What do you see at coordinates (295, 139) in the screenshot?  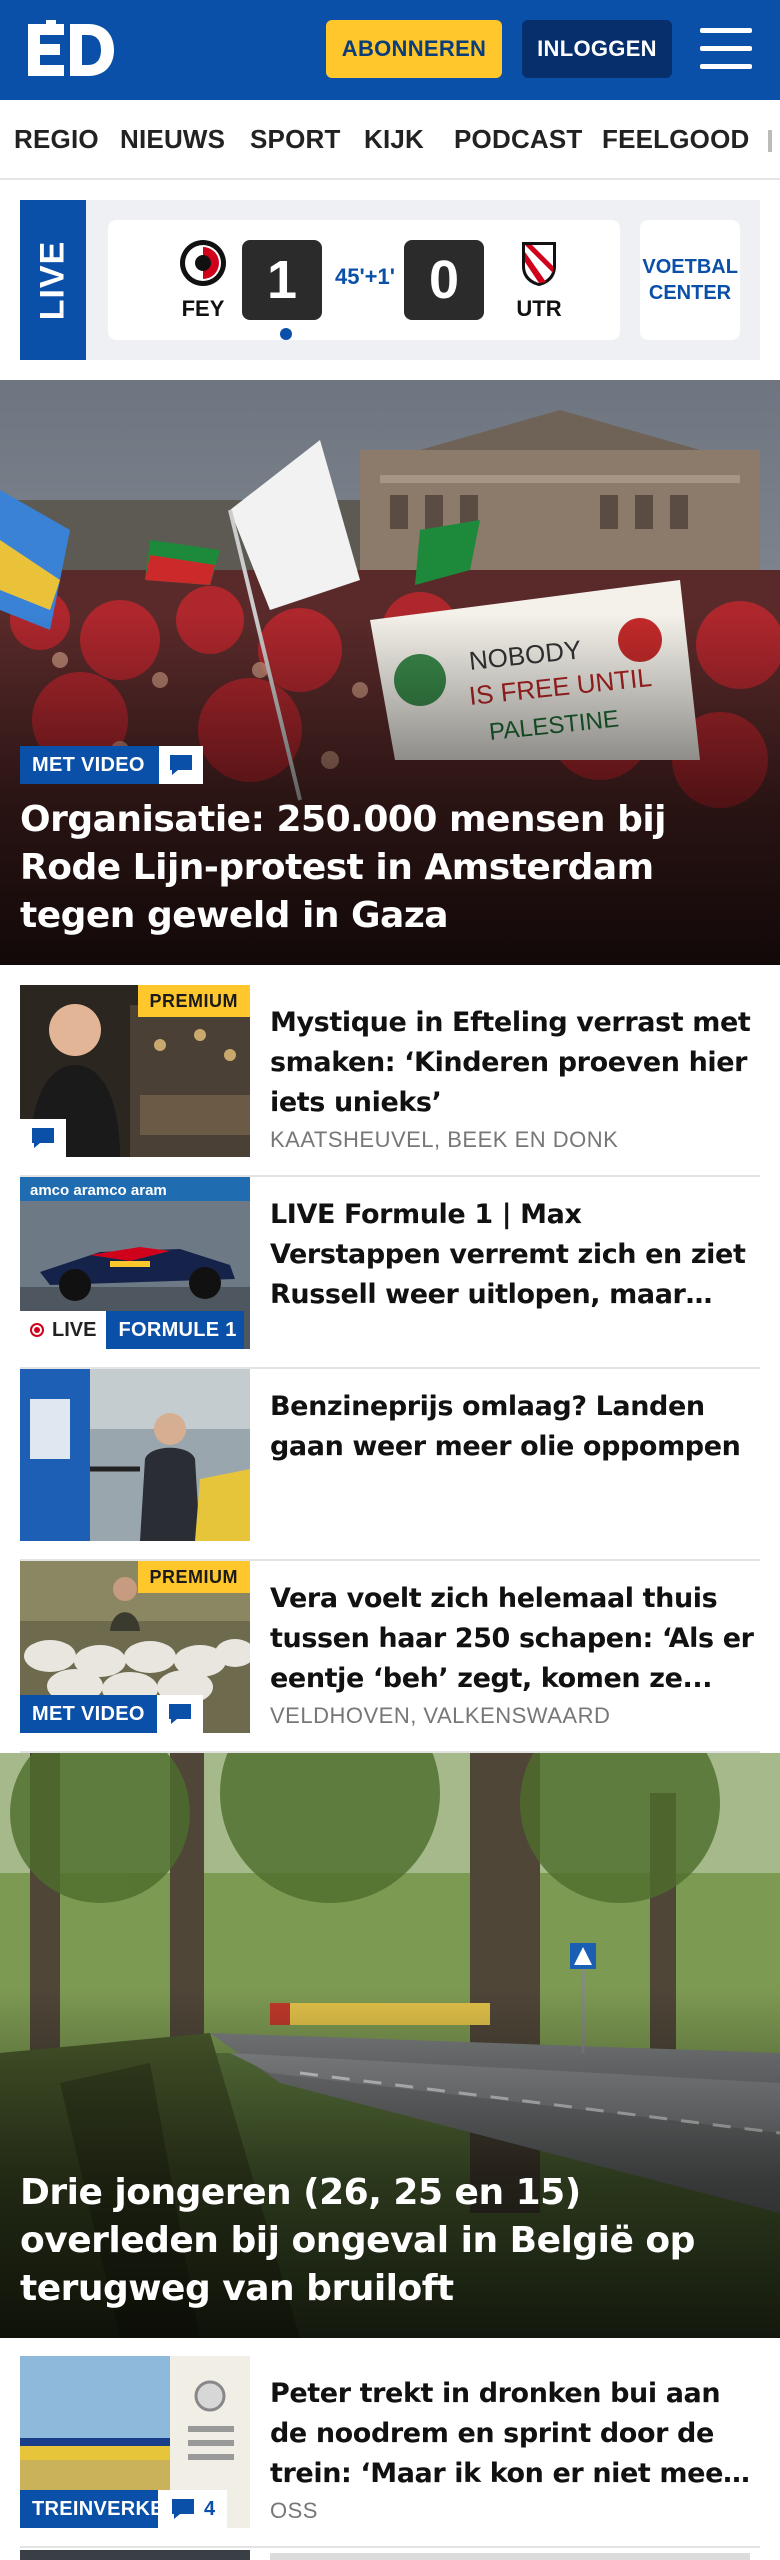 I see `nav-item-sport: SPORT` at bounding box center [295, 139].